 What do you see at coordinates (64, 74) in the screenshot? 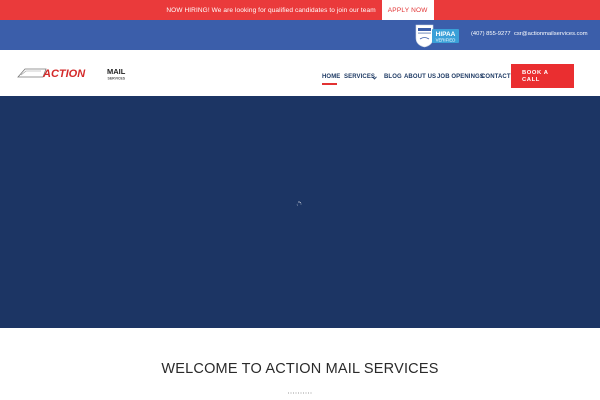
I see `logo-main-text: ACTION` at bounding box center [64, 74].